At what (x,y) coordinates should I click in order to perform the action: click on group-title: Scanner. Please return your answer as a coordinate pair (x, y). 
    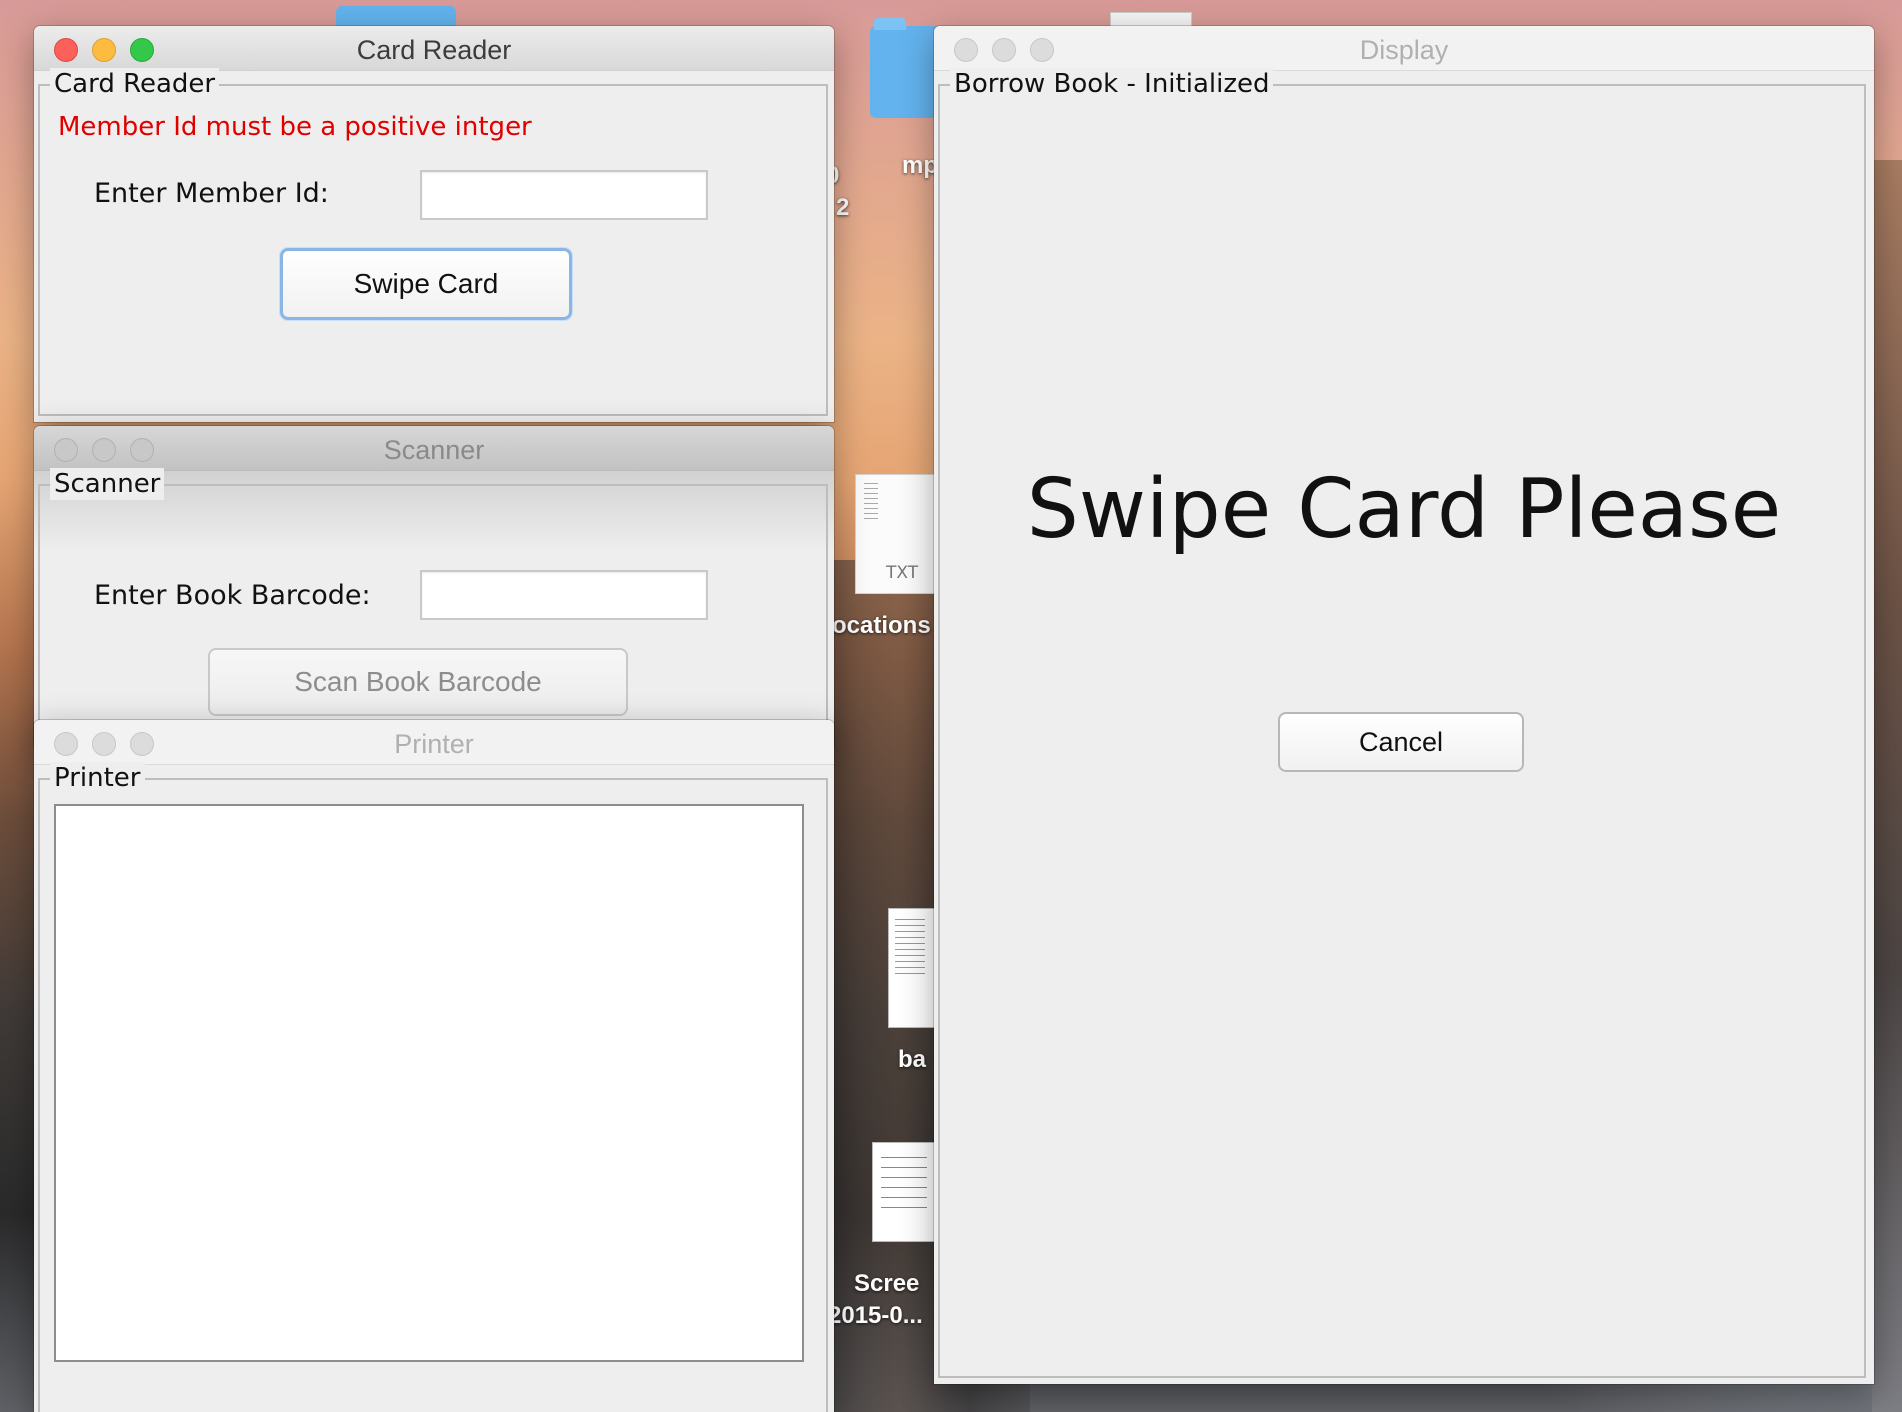
    Looking at the image, I should click on (107, 484).